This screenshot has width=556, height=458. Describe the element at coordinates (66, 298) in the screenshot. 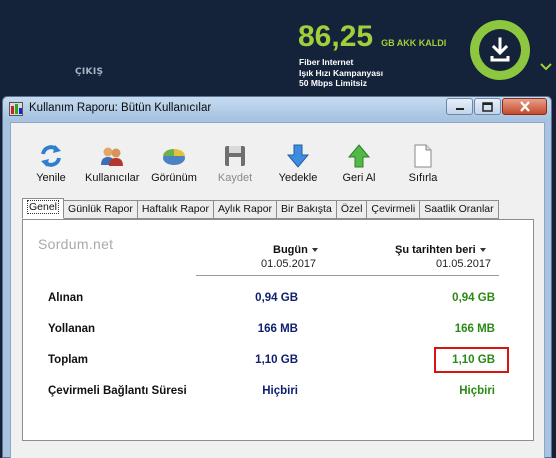

I see `received-label: Alınan` at that location.